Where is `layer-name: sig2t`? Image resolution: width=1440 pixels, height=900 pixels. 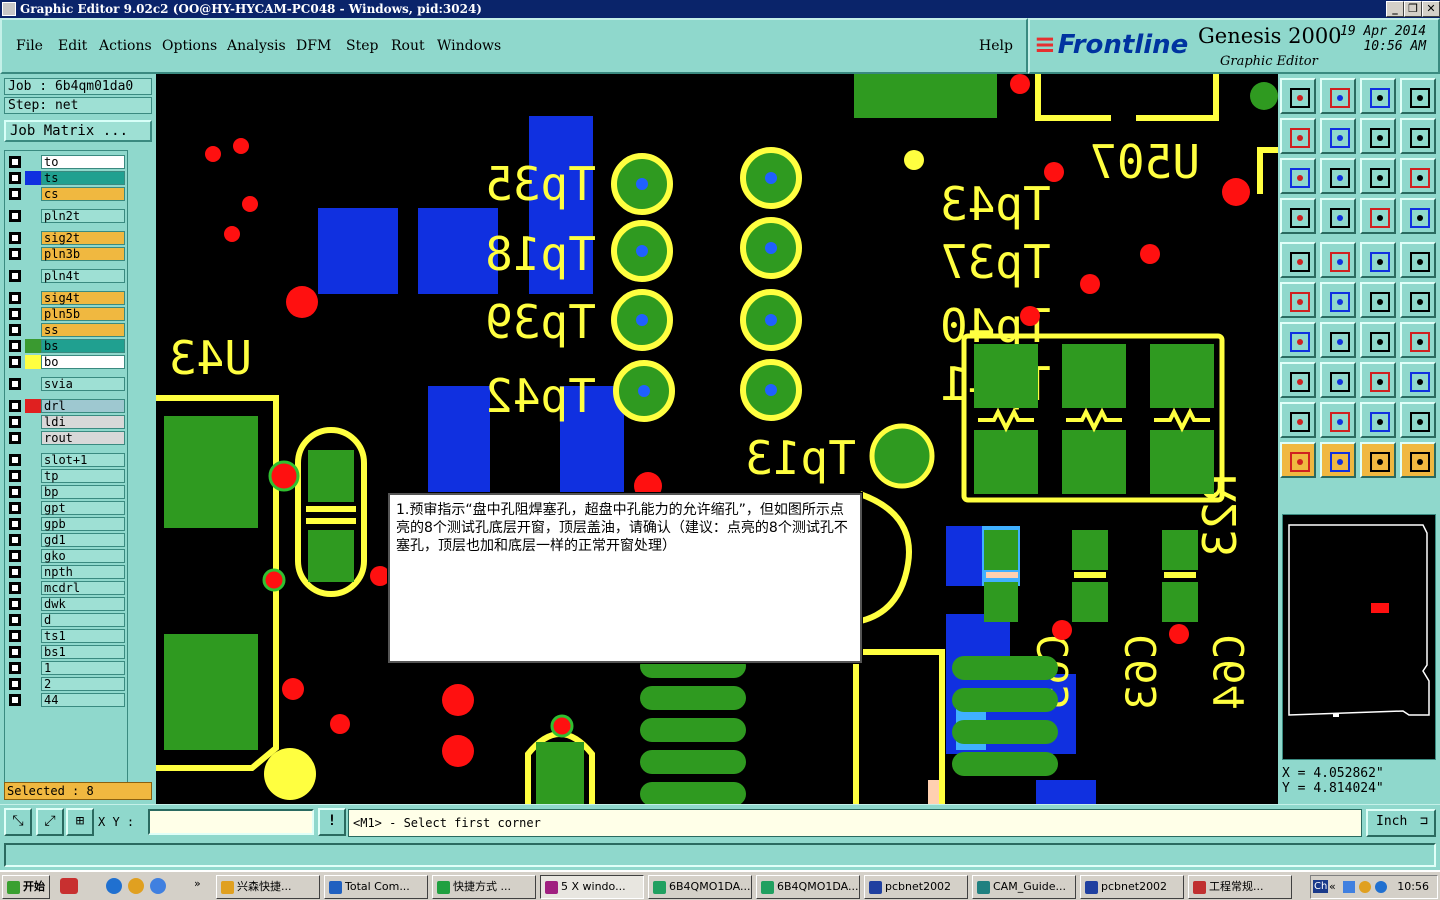
layer-name: sig2t is located at coordinates (83, 238).